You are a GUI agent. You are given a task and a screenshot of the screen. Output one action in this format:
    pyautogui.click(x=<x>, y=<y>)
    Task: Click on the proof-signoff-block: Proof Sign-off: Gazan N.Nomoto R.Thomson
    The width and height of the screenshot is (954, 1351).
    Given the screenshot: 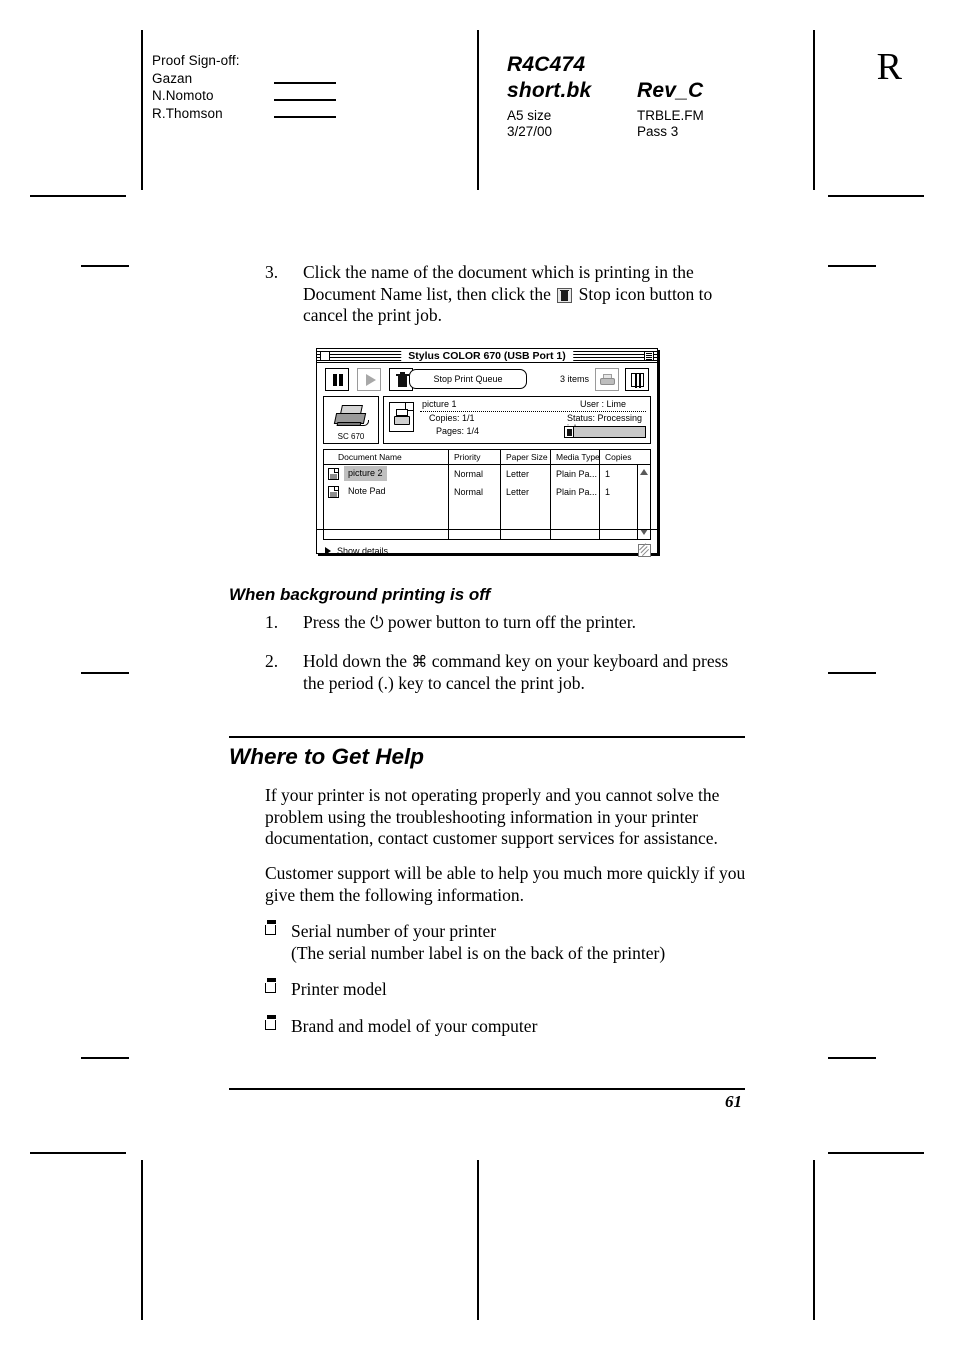 What is the action you would take?
    pyautogui.click(x=196, y=87)
    